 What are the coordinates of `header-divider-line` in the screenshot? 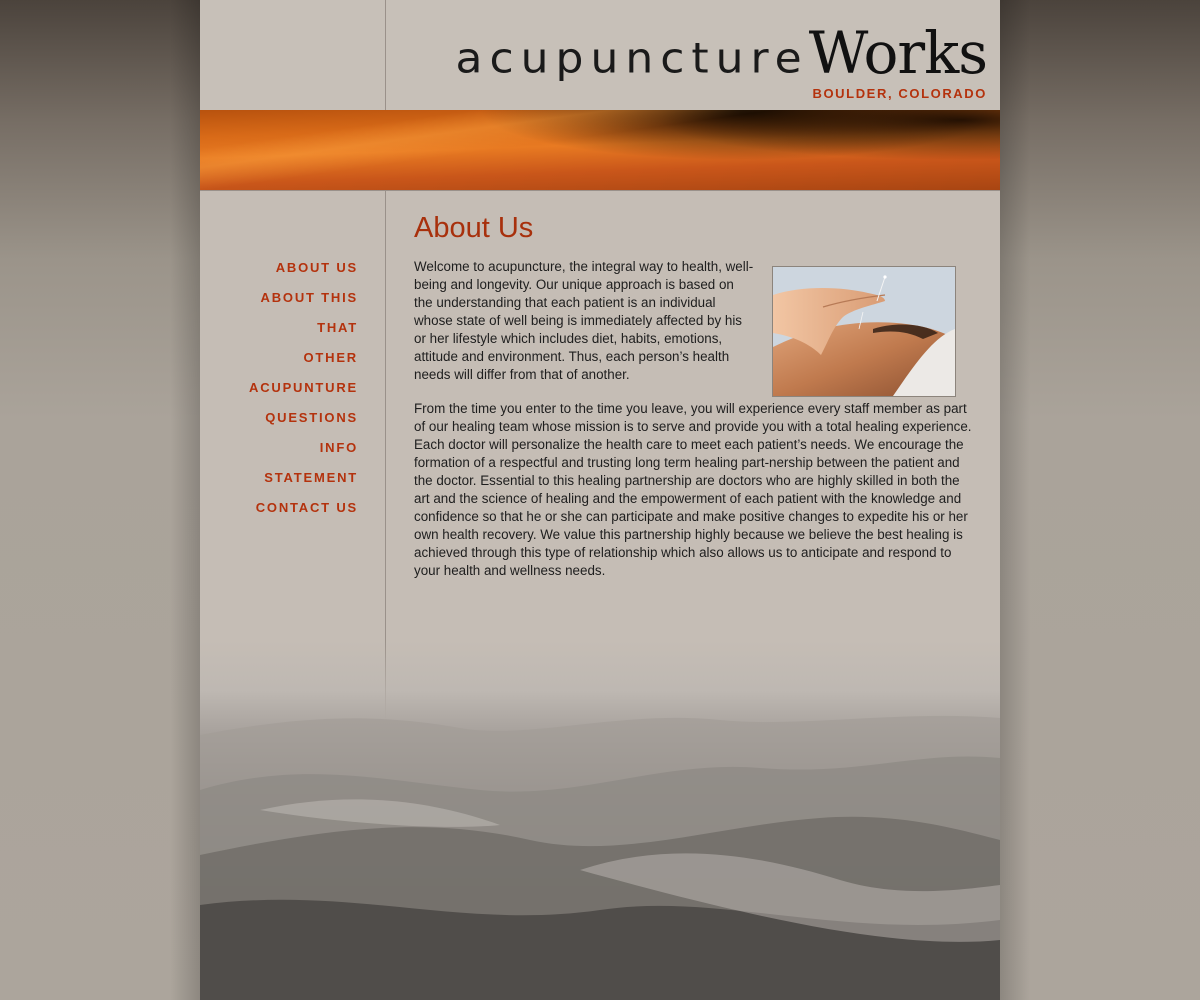 It's located at (385, 55).